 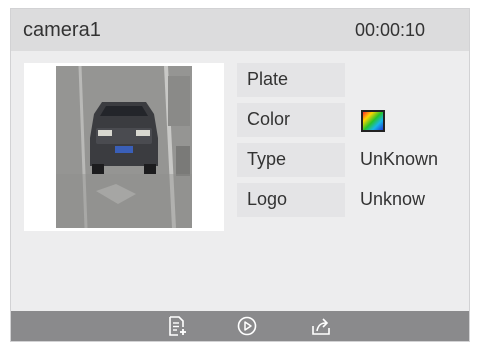 What do you see at coordinates (269, 119) in the screenshot?
I see `color-label: Color` at bounding box center [269, 119].